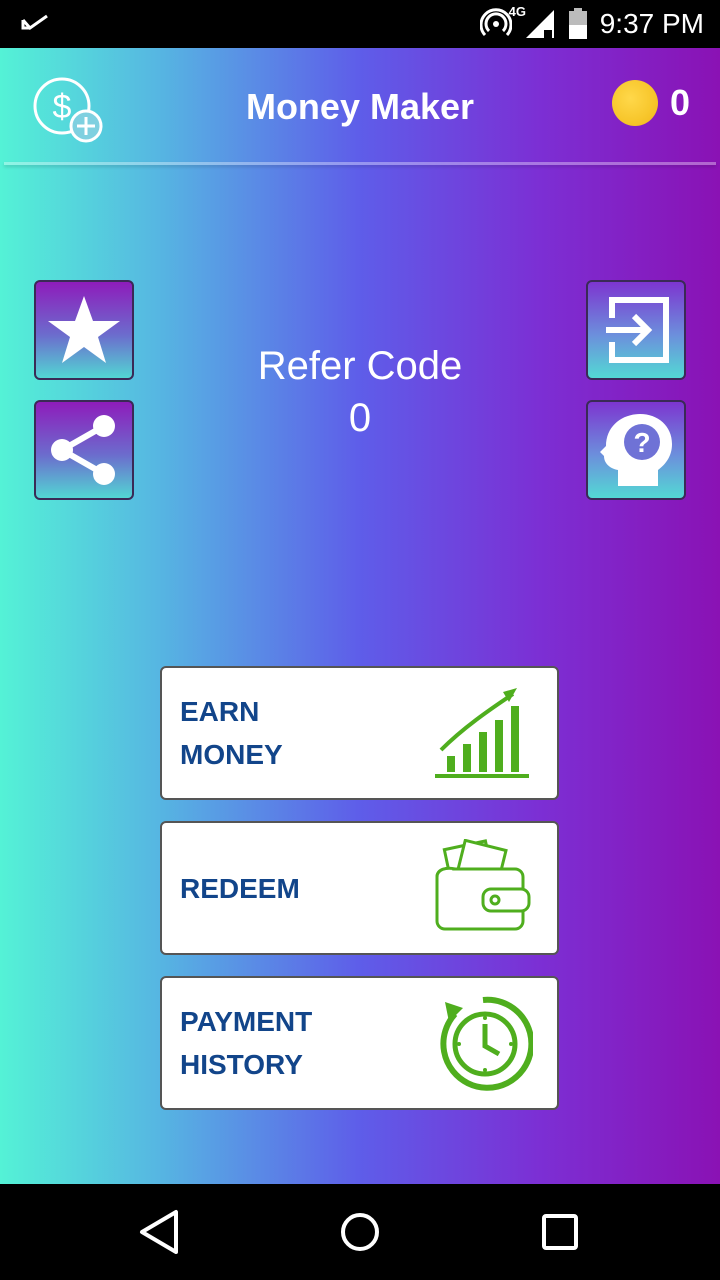 The height and width of the screenshot is (1280, 720). I want to click on coin-balance: 0, so click(650, 103).